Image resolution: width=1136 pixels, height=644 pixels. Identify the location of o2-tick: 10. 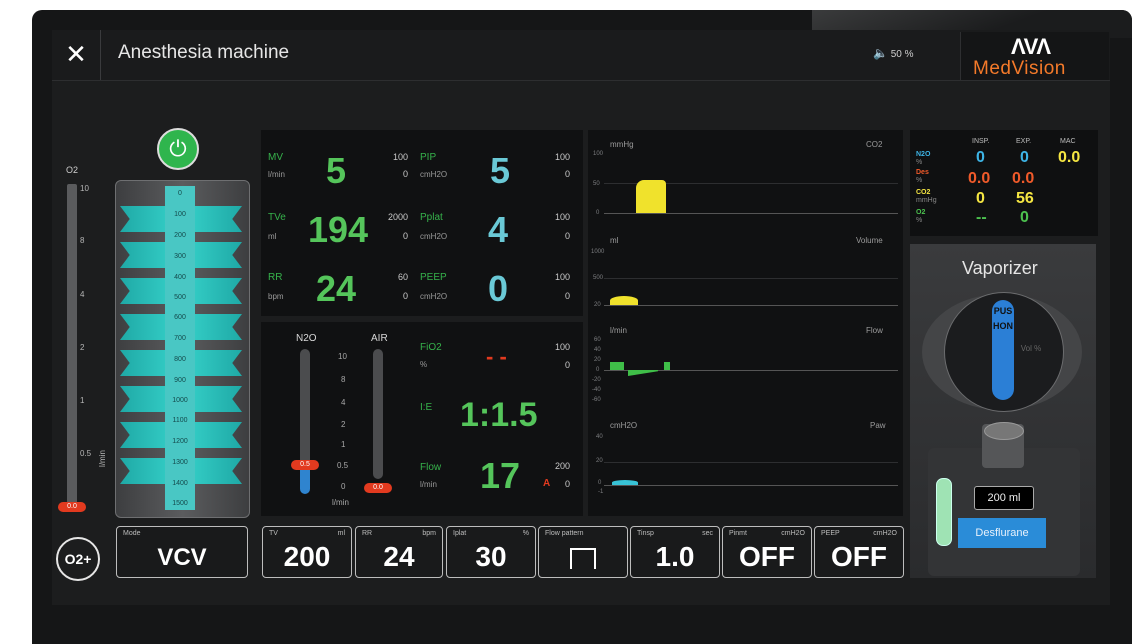
(84, 188).